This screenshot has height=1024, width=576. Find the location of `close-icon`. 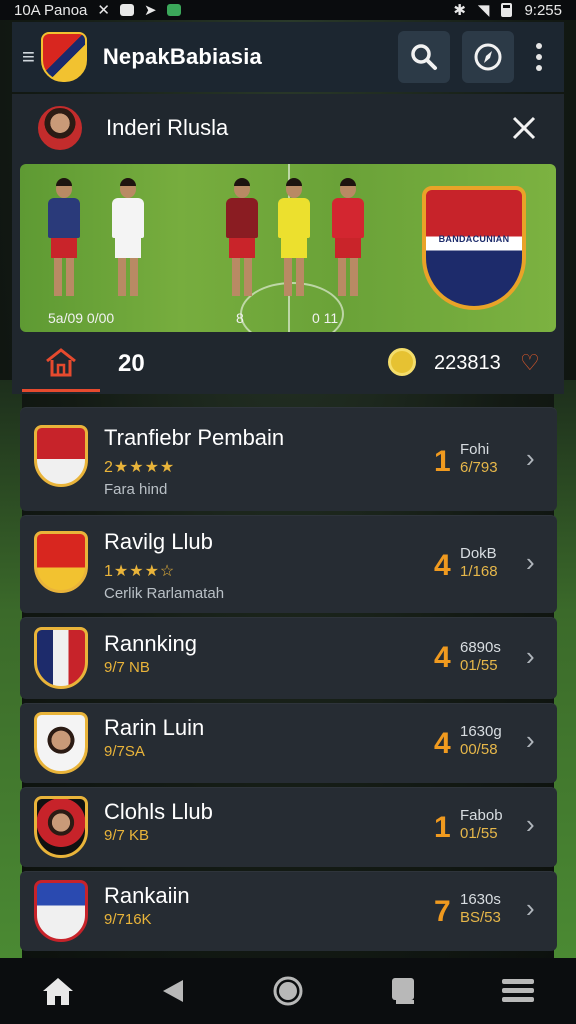

close-icon is located at coordinates (524, 128).